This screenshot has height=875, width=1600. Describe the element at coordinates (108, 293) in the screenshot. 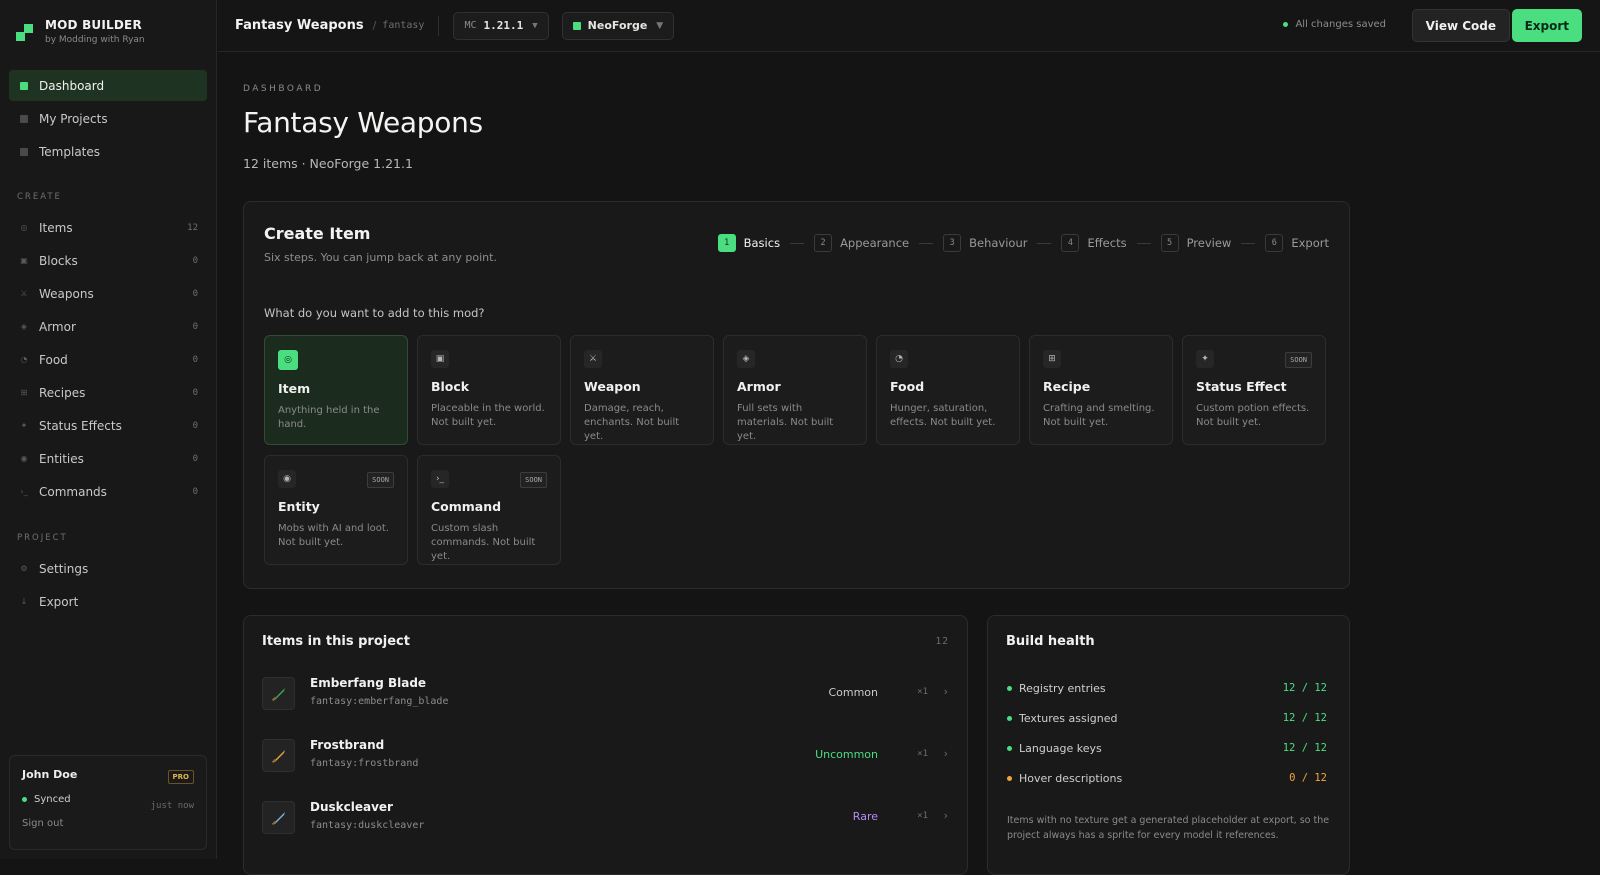

I see `nav-item-weapons: ⚔ Weapons 0` at that location.